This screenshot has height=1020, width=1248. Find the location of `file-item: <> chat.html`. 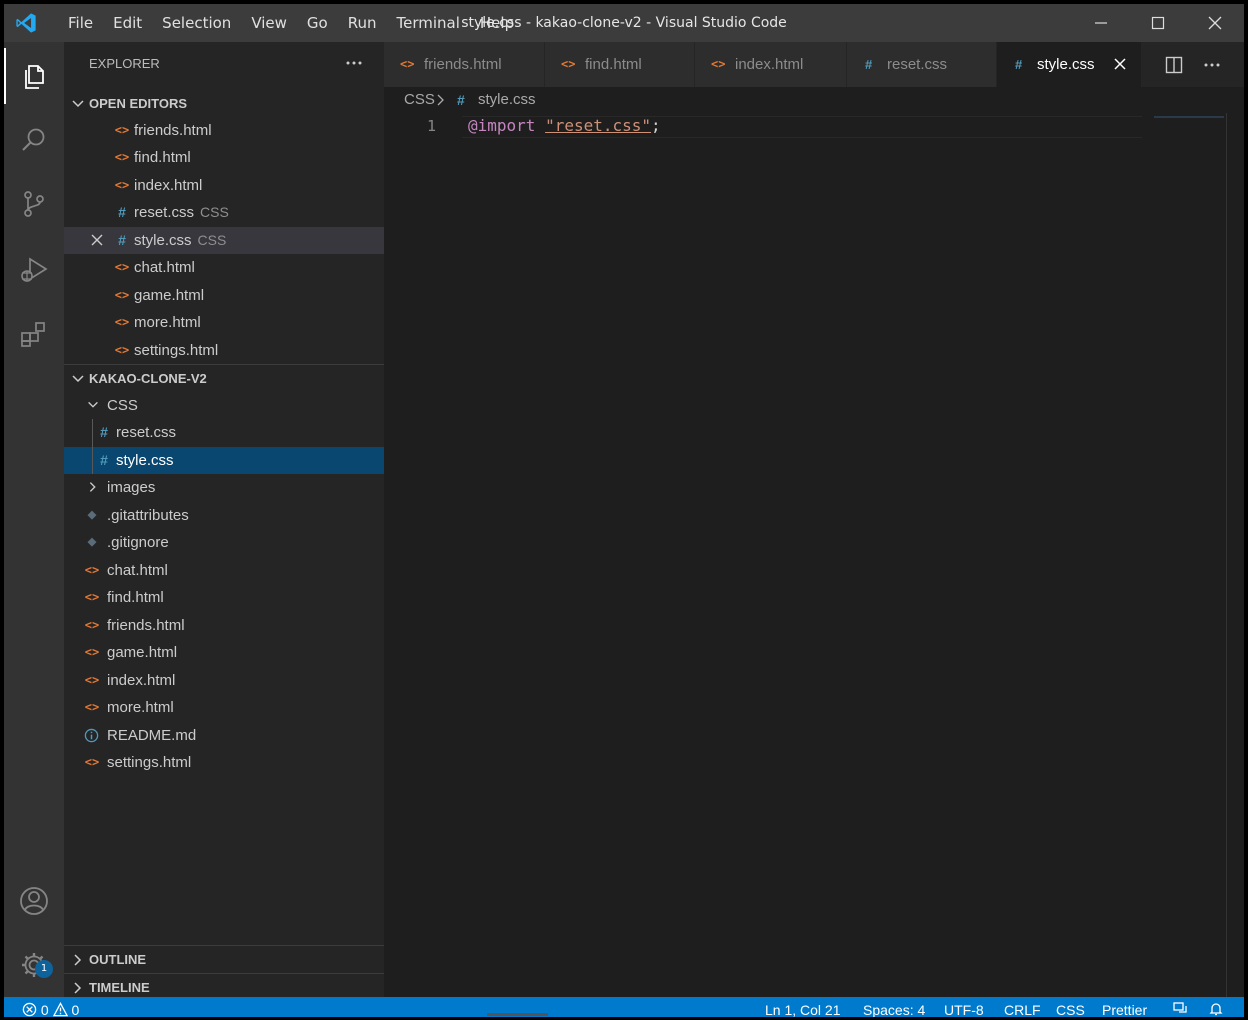

file-item: <> chat.html is located at coordinates (224, 570).